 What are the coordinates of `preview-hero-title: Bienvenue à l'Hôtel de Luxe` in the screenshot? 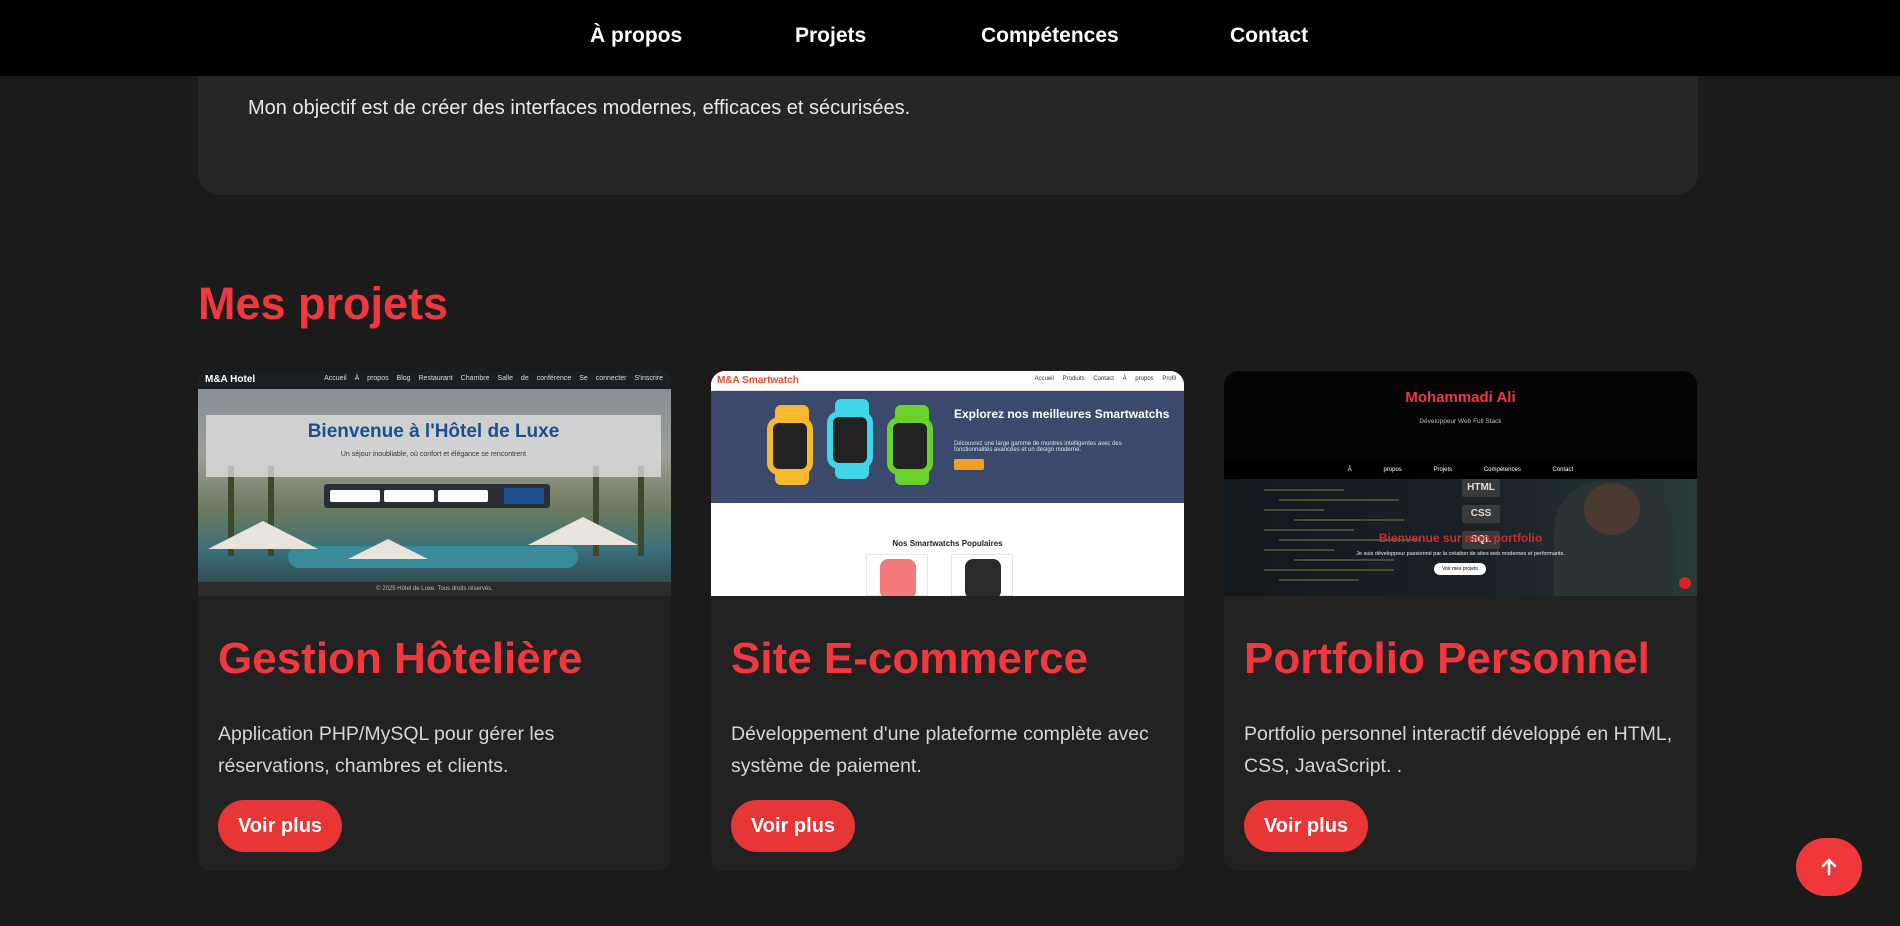 It's located at (433, 431).